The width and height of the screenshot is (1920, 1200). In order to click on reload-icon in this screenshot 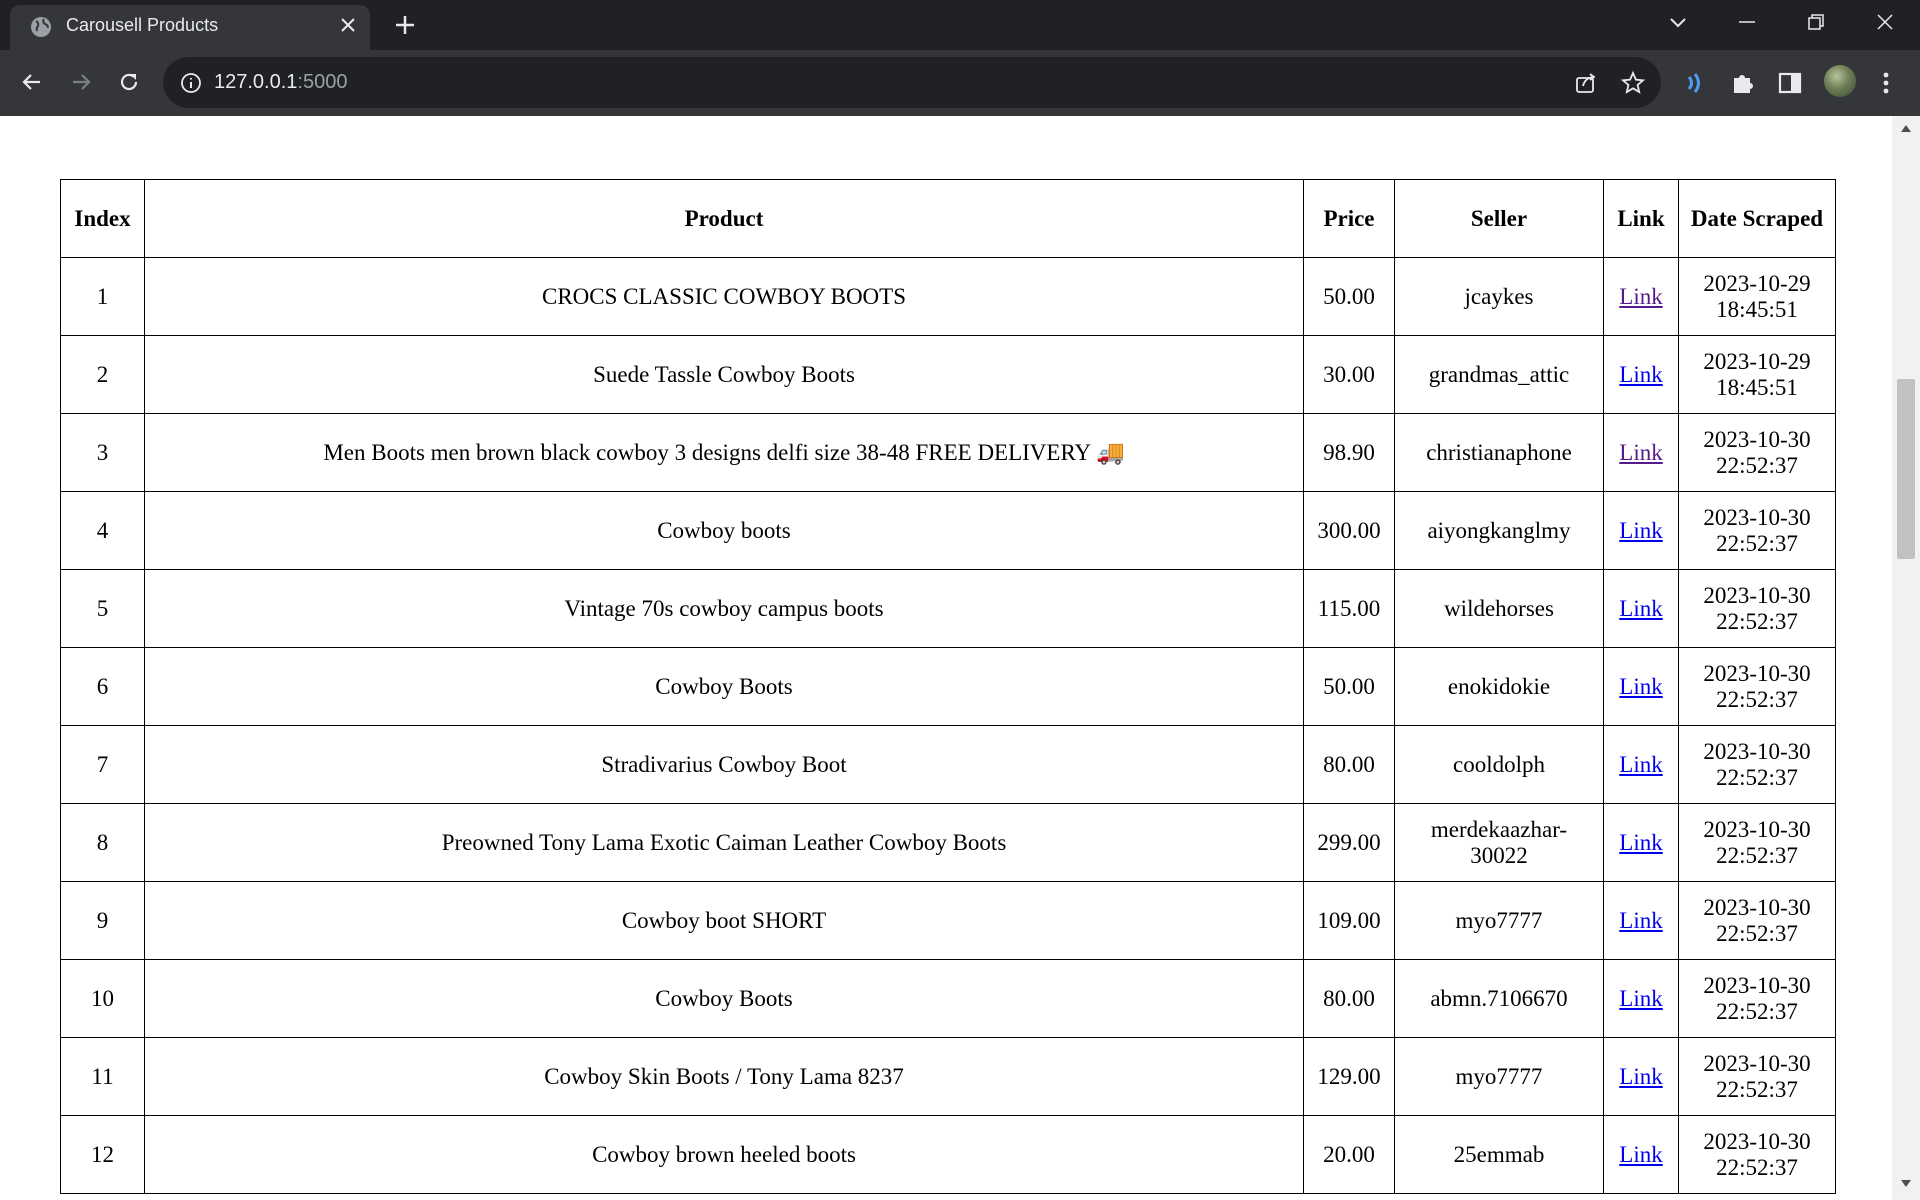, I will do `click(129, 82)`.